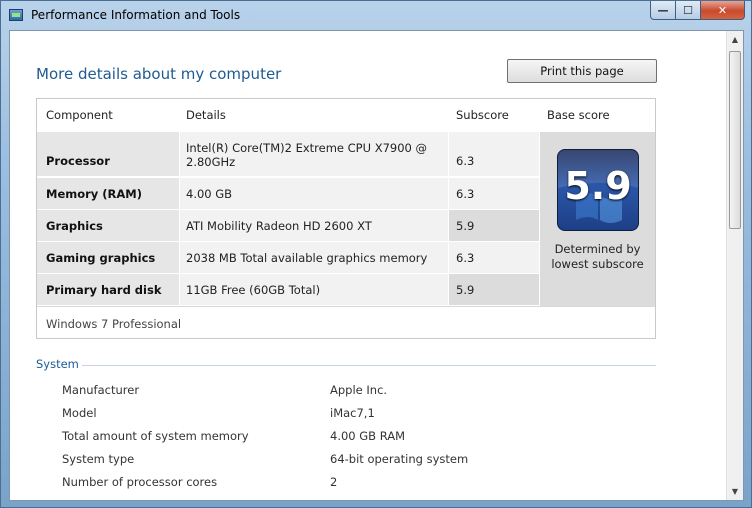 The width and height of the screenshot is (752, 508). Describe the element at coordinates (334, 482) in the screenshot. I see `system-info-value: 2` at that location.